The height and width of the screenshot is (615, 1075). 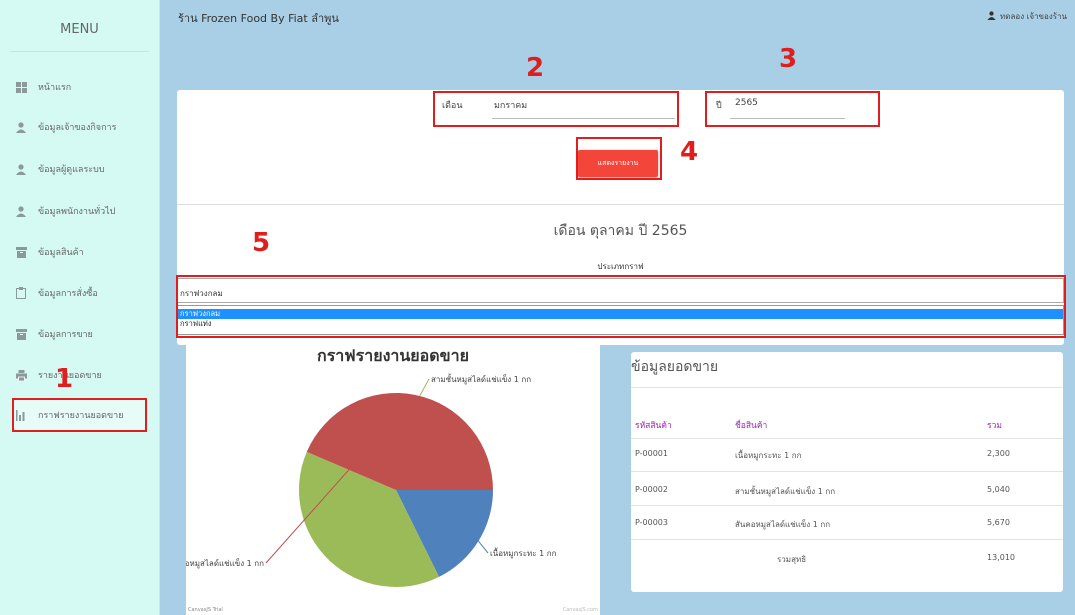 I want to click on sidebar-item-owner: ข้อมูลเจ้าของกิจการ, so click(x=82, y=127).